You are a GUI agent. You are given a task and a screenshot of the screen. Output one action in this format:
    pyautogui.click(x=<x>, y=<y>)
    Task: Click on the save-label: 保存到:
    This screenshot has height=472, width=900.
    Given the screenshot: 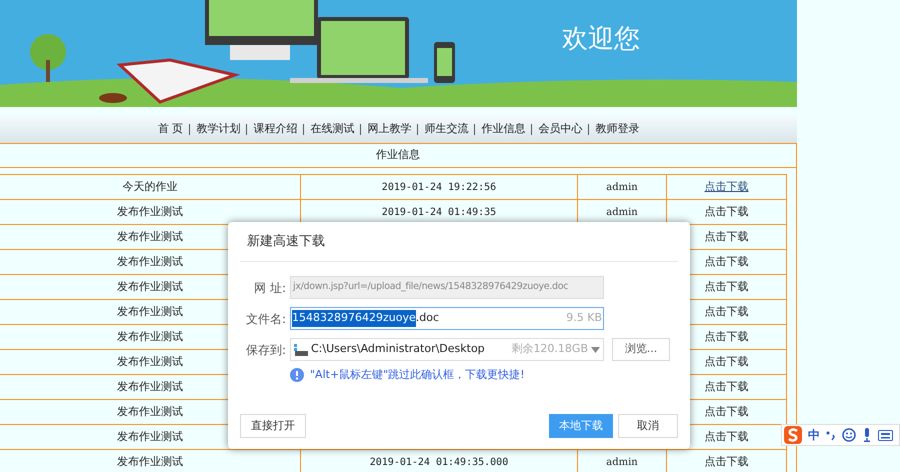 What is the action you would take?
    pyautogui.click(x=265, y=350)
    